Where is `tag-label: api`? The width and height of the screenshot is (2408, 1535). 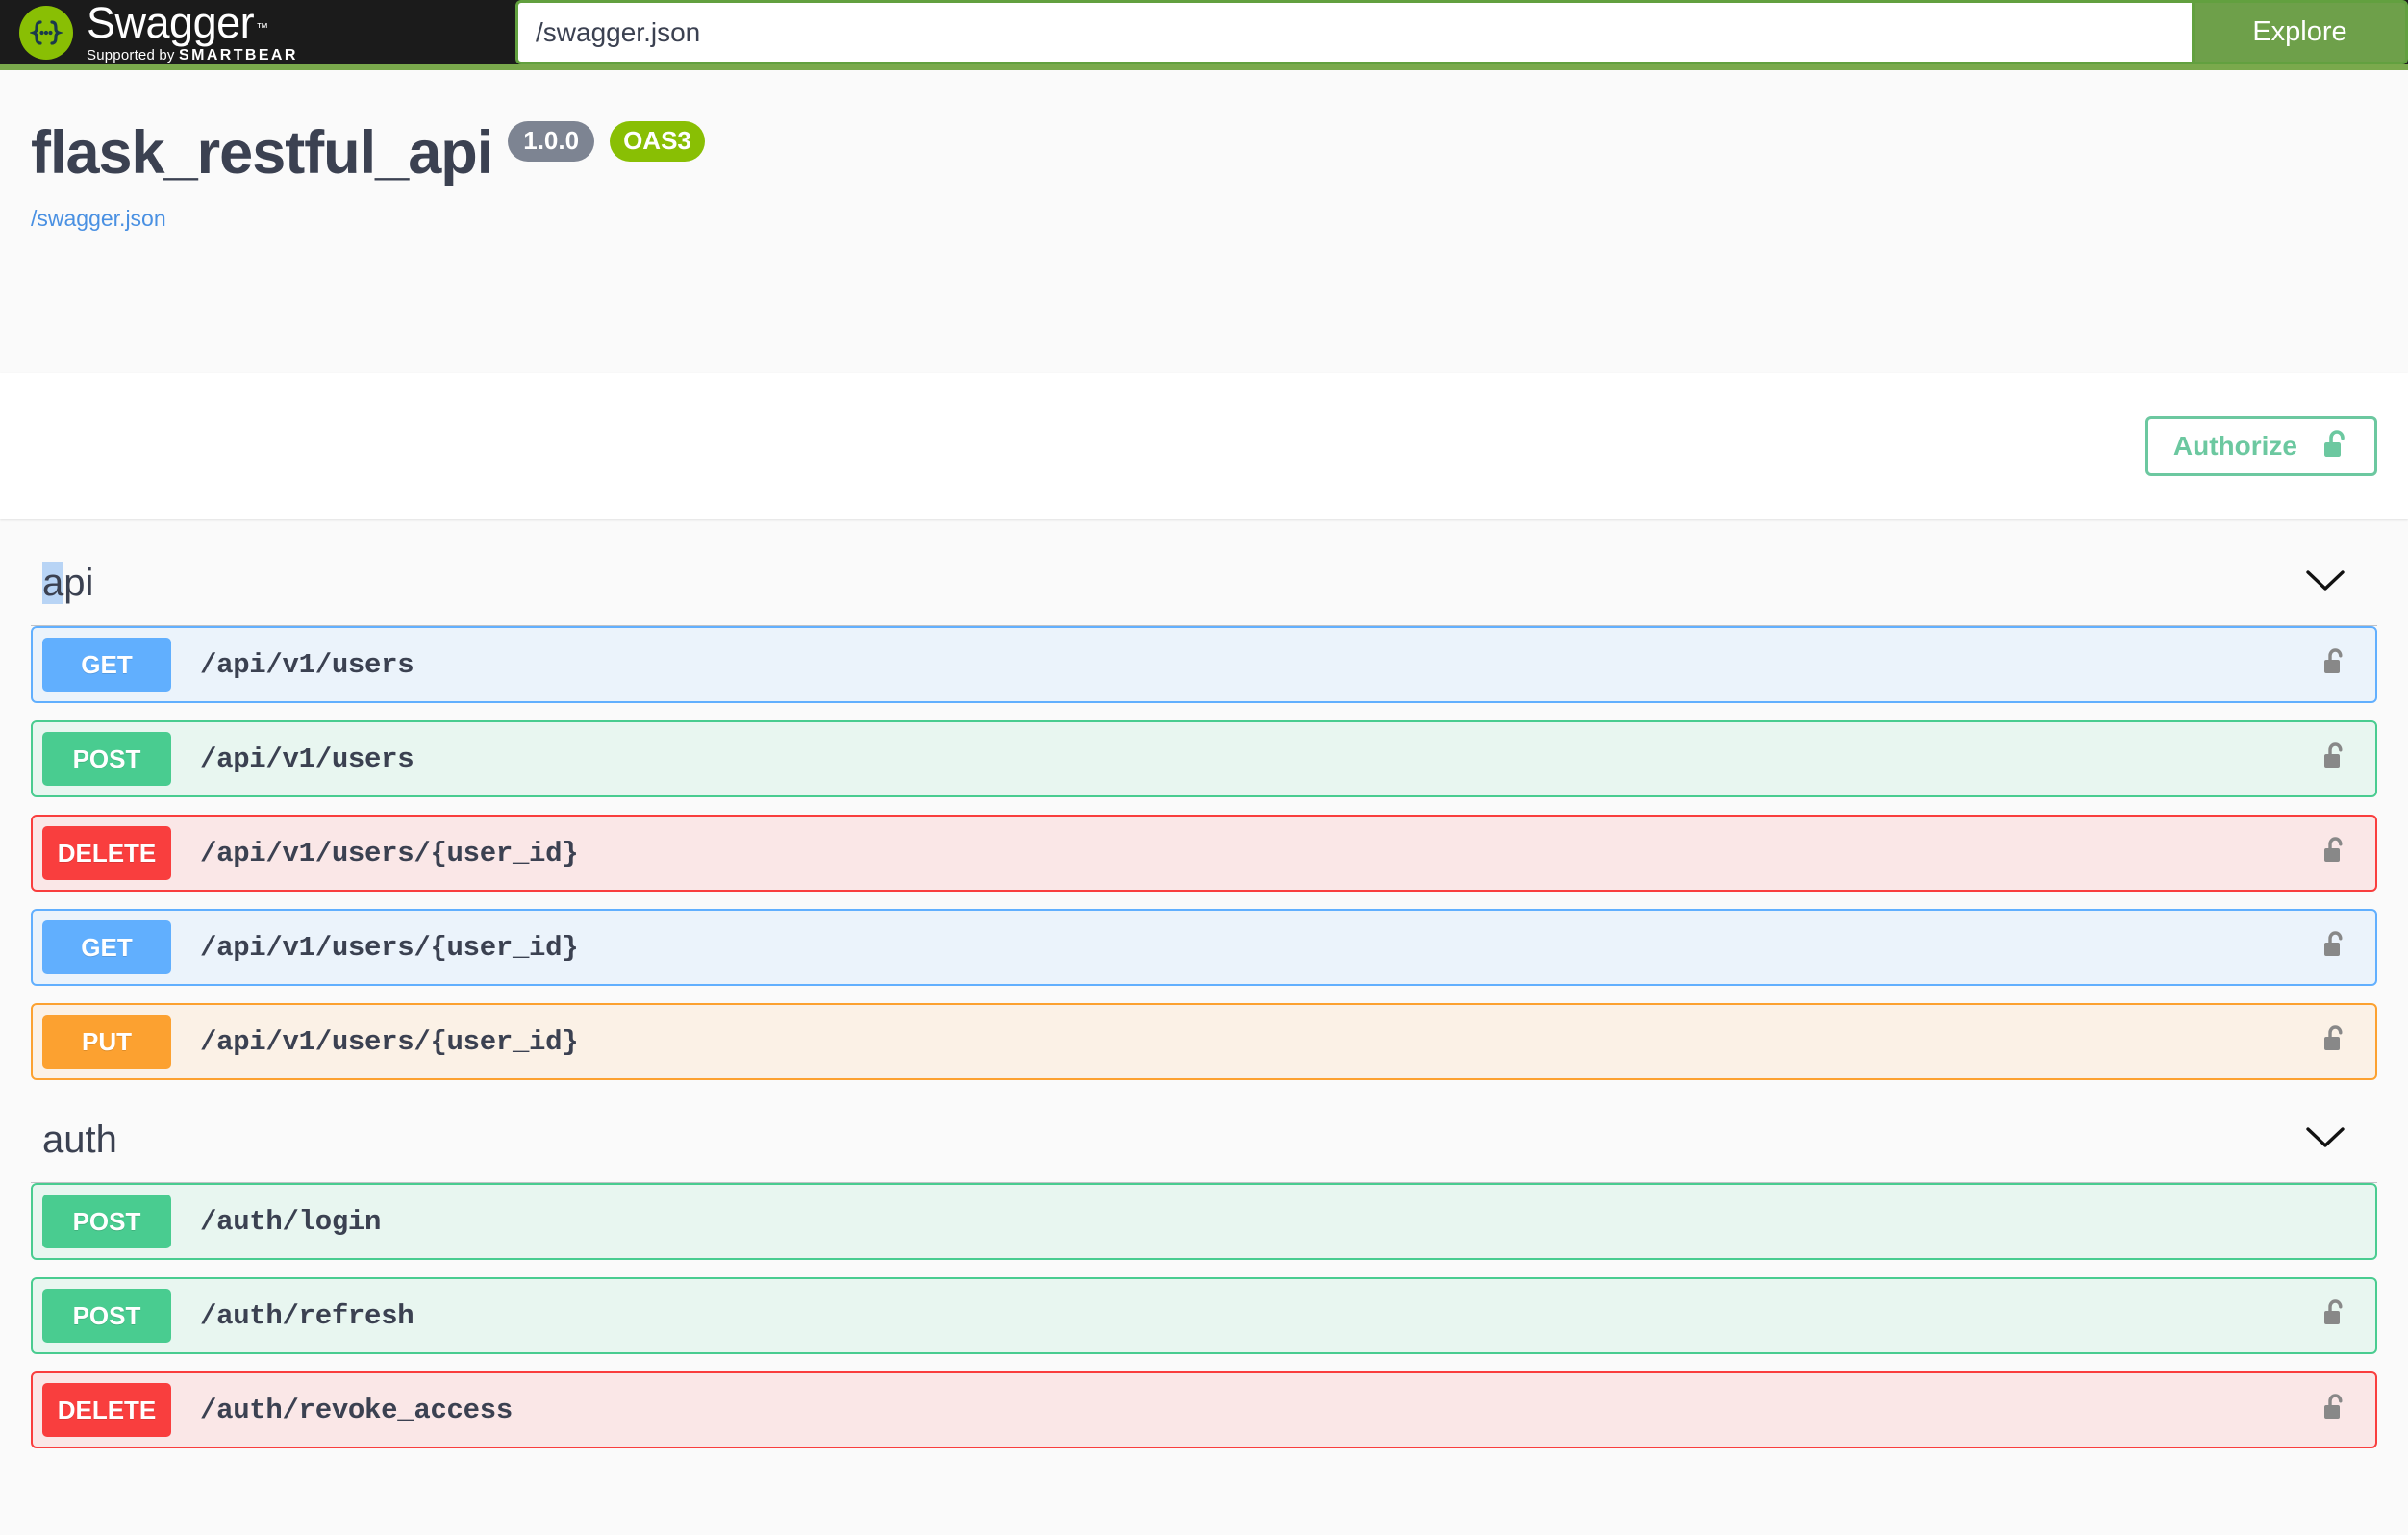 tag-label: api is located at coordinates (68, 583).